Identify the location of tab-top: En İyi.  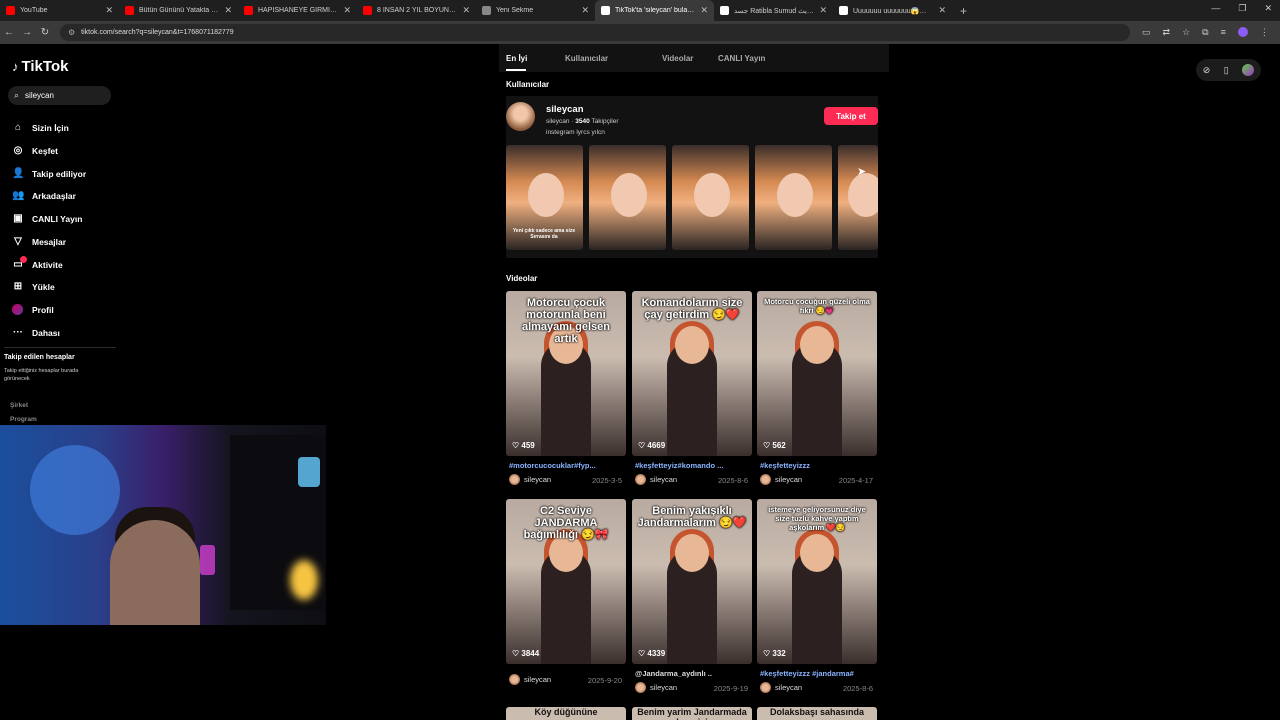
(535, 58).